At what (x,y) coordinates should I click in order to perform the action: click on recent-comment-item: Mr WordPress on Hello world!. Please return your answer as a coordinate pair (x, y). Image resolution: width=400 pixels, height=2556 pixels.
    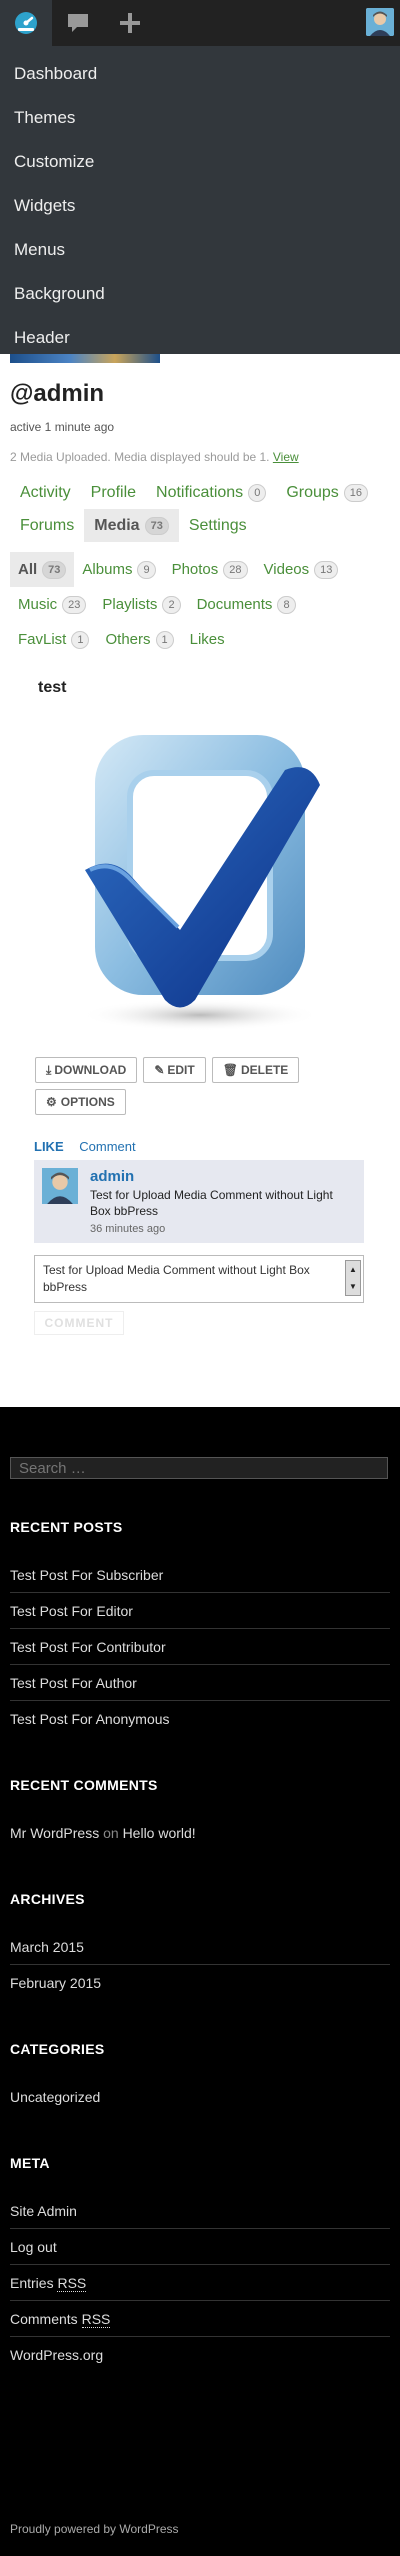
    Looking at the image, I should click on (200, 1833).